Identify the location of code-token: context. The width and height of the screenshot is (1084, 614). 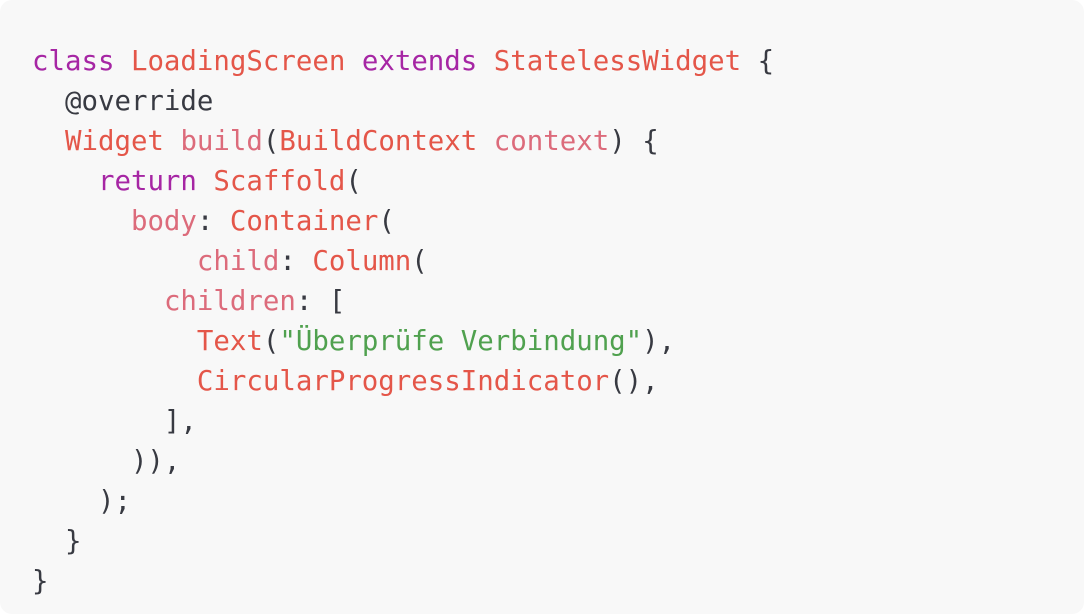
(551, 141).